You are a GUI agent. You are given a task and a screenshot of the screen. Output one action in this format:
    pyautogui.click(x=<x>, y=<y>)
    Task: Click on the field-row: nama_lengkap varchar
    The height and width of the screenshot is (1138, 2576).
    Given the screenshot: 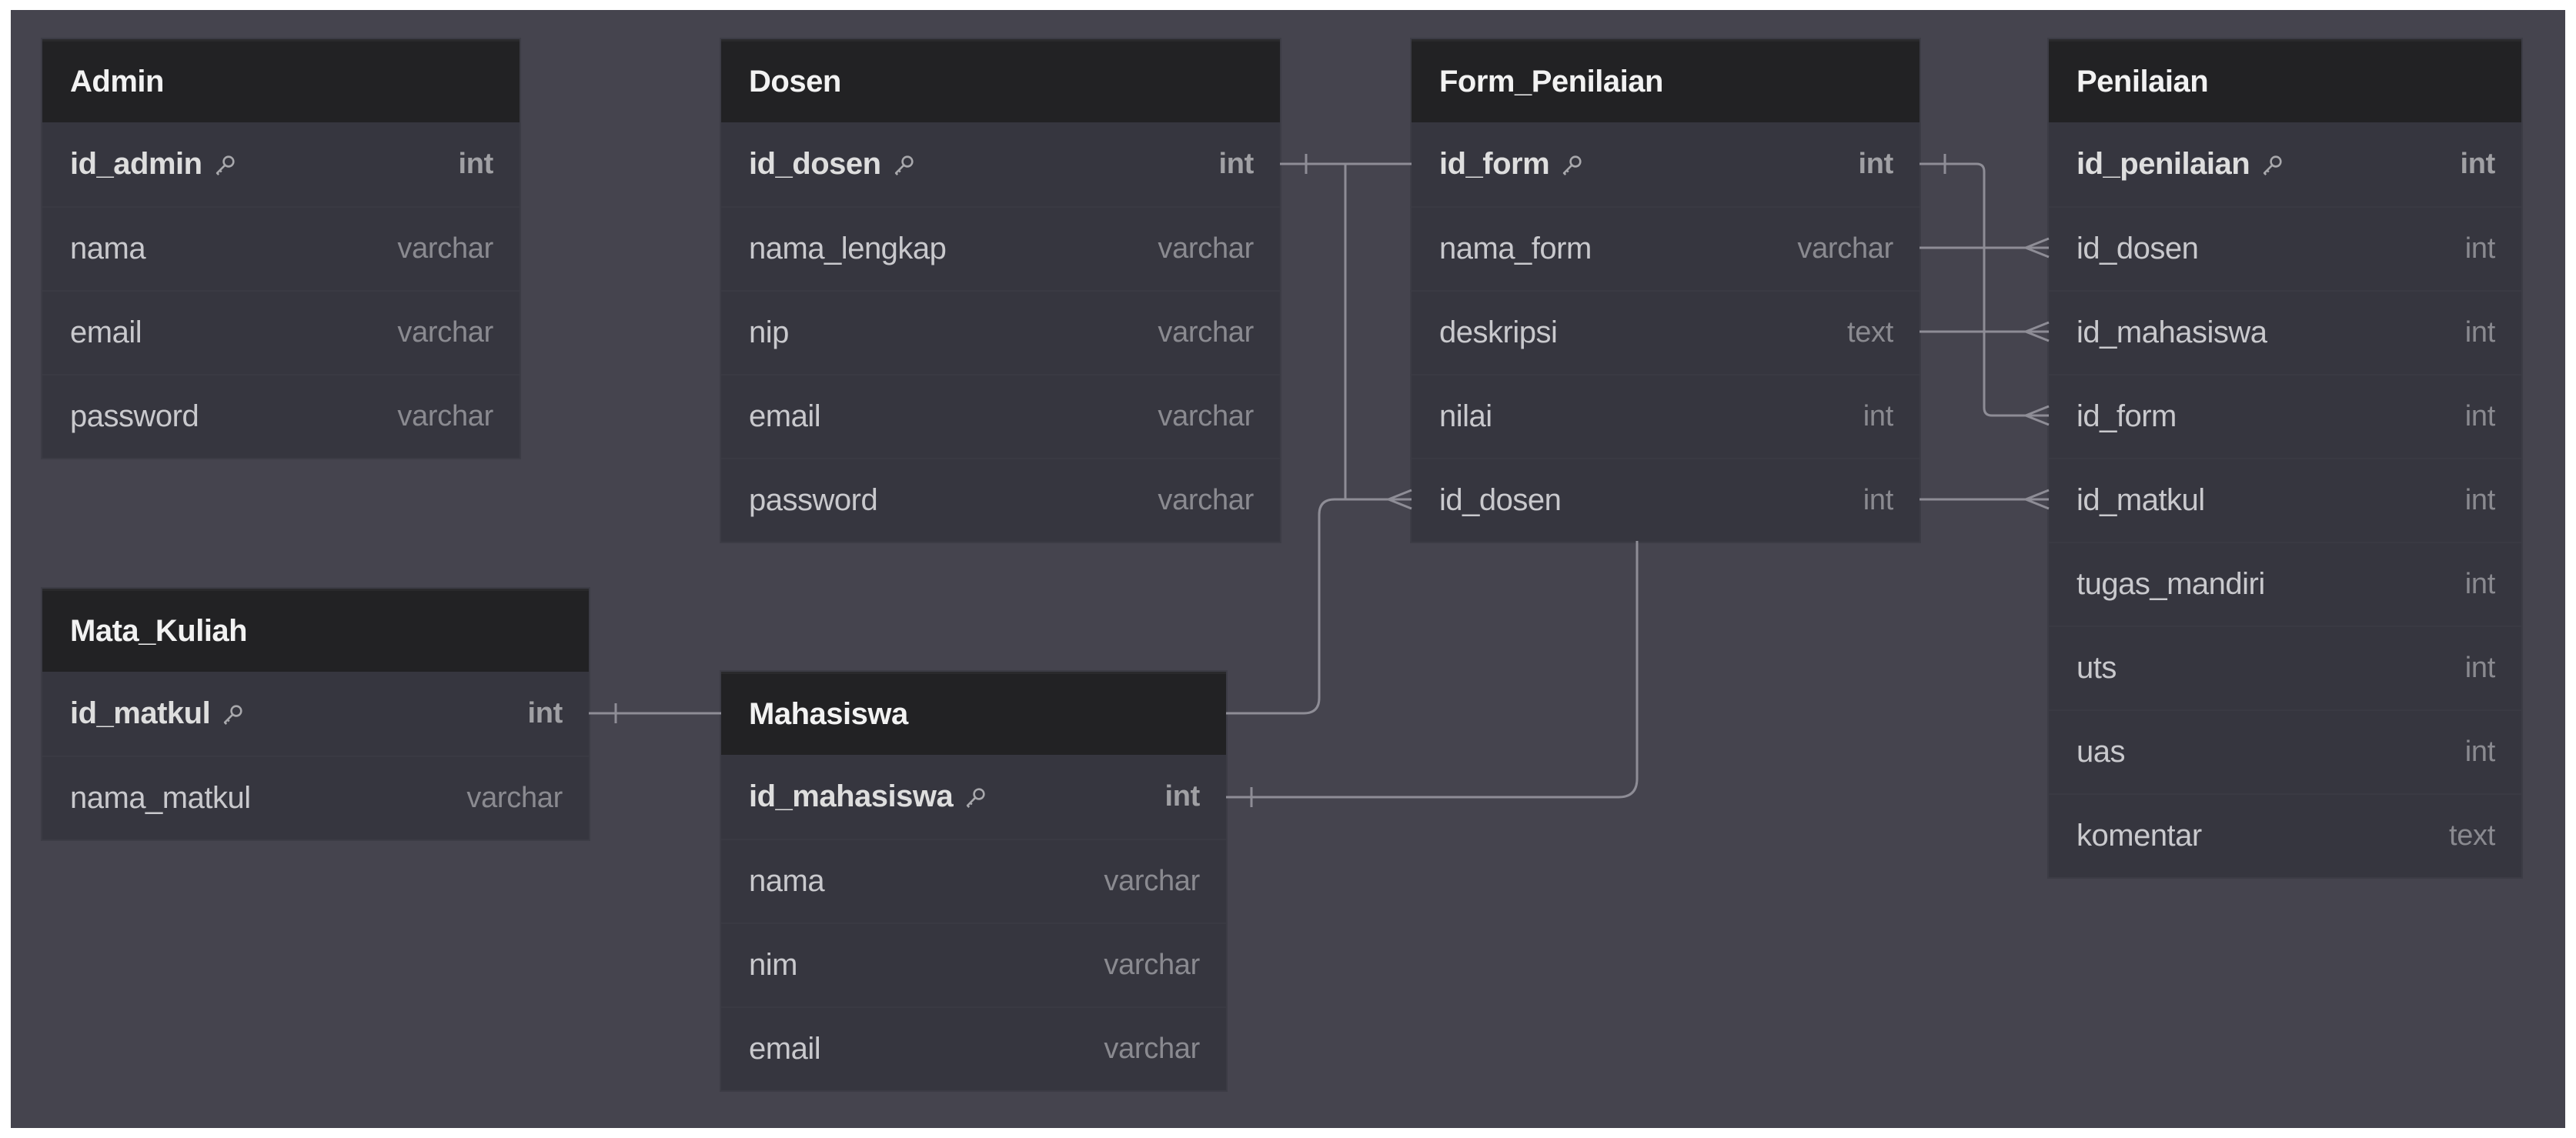 What is the action you would take?
    pyautogui.click(x=1000, y=248)
    